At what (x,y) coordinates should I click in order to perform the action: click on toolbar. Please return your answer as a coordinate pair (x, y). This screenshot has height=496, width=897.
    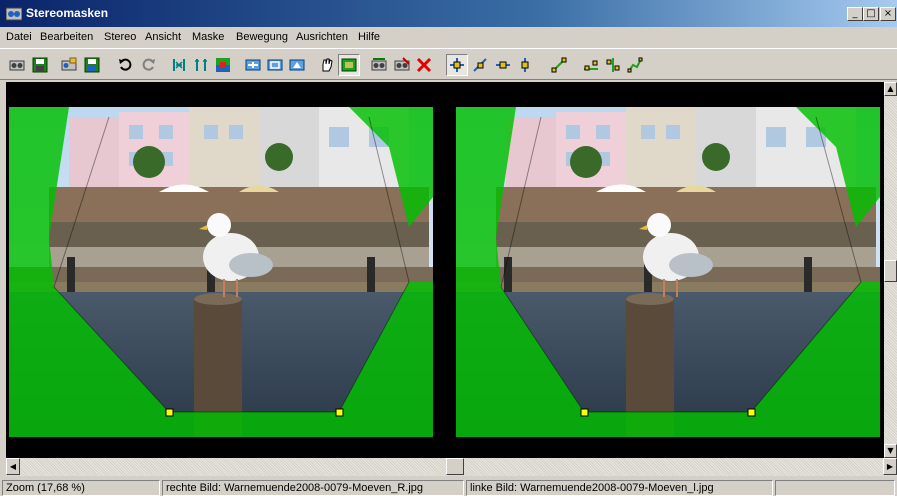
    Looking at the image, I should click on (448, 64).